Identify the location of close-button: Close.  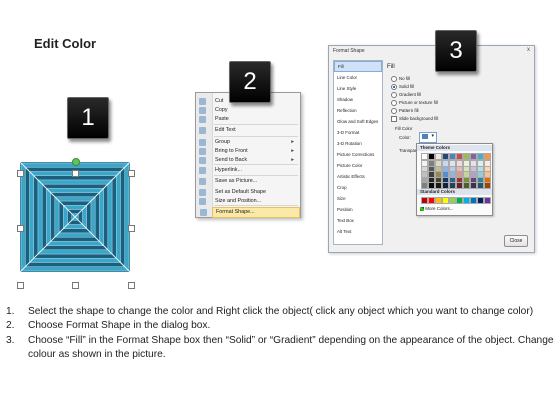
(516, 241).